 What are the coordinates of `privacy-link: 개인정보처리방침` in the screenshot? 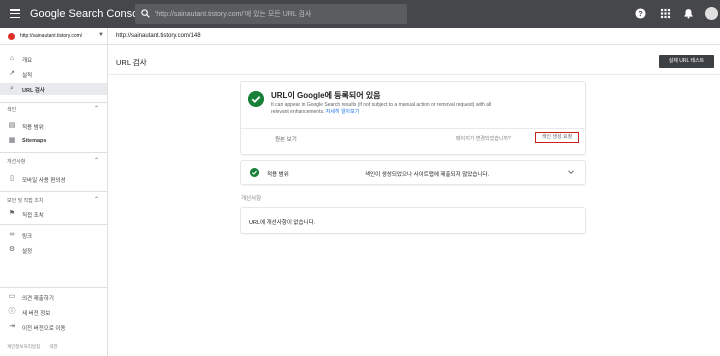 It's located at (23, 346).